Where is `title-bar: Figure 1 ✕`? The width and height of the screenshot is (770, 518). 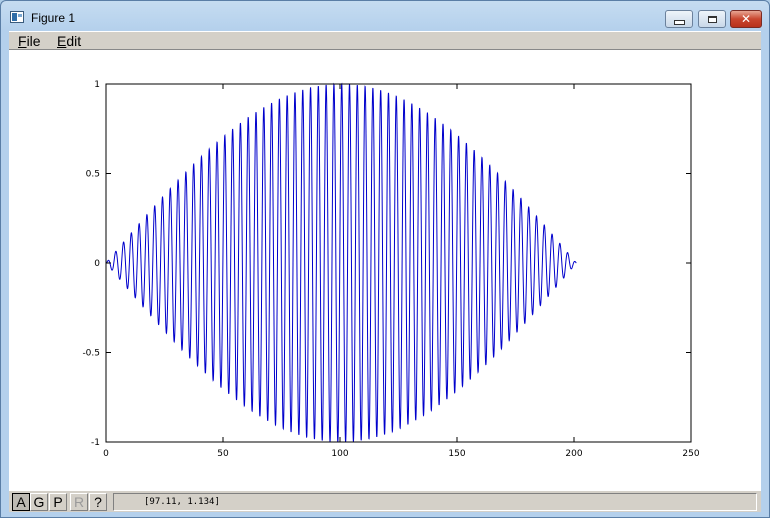 title-bar: Figure 1 ✕ is located at coordinates (385, 16).